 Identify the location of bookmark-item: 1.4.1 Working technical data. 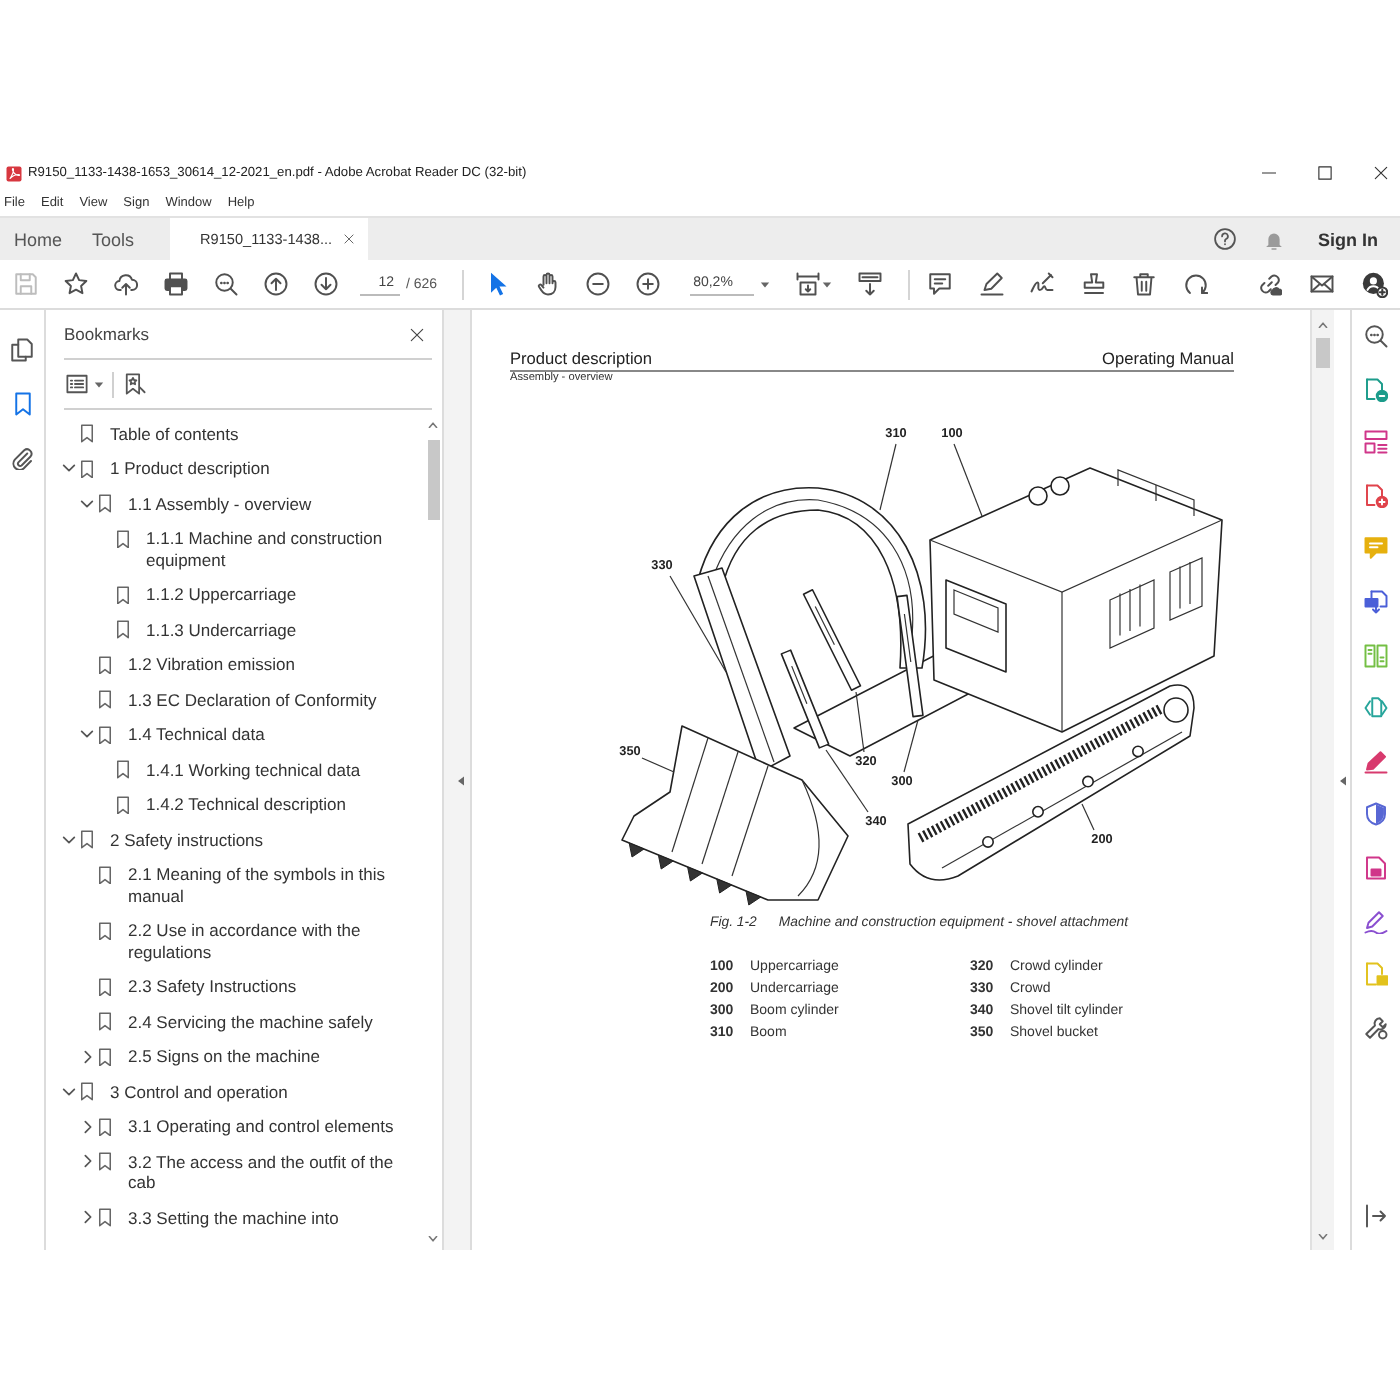
(281, 769).